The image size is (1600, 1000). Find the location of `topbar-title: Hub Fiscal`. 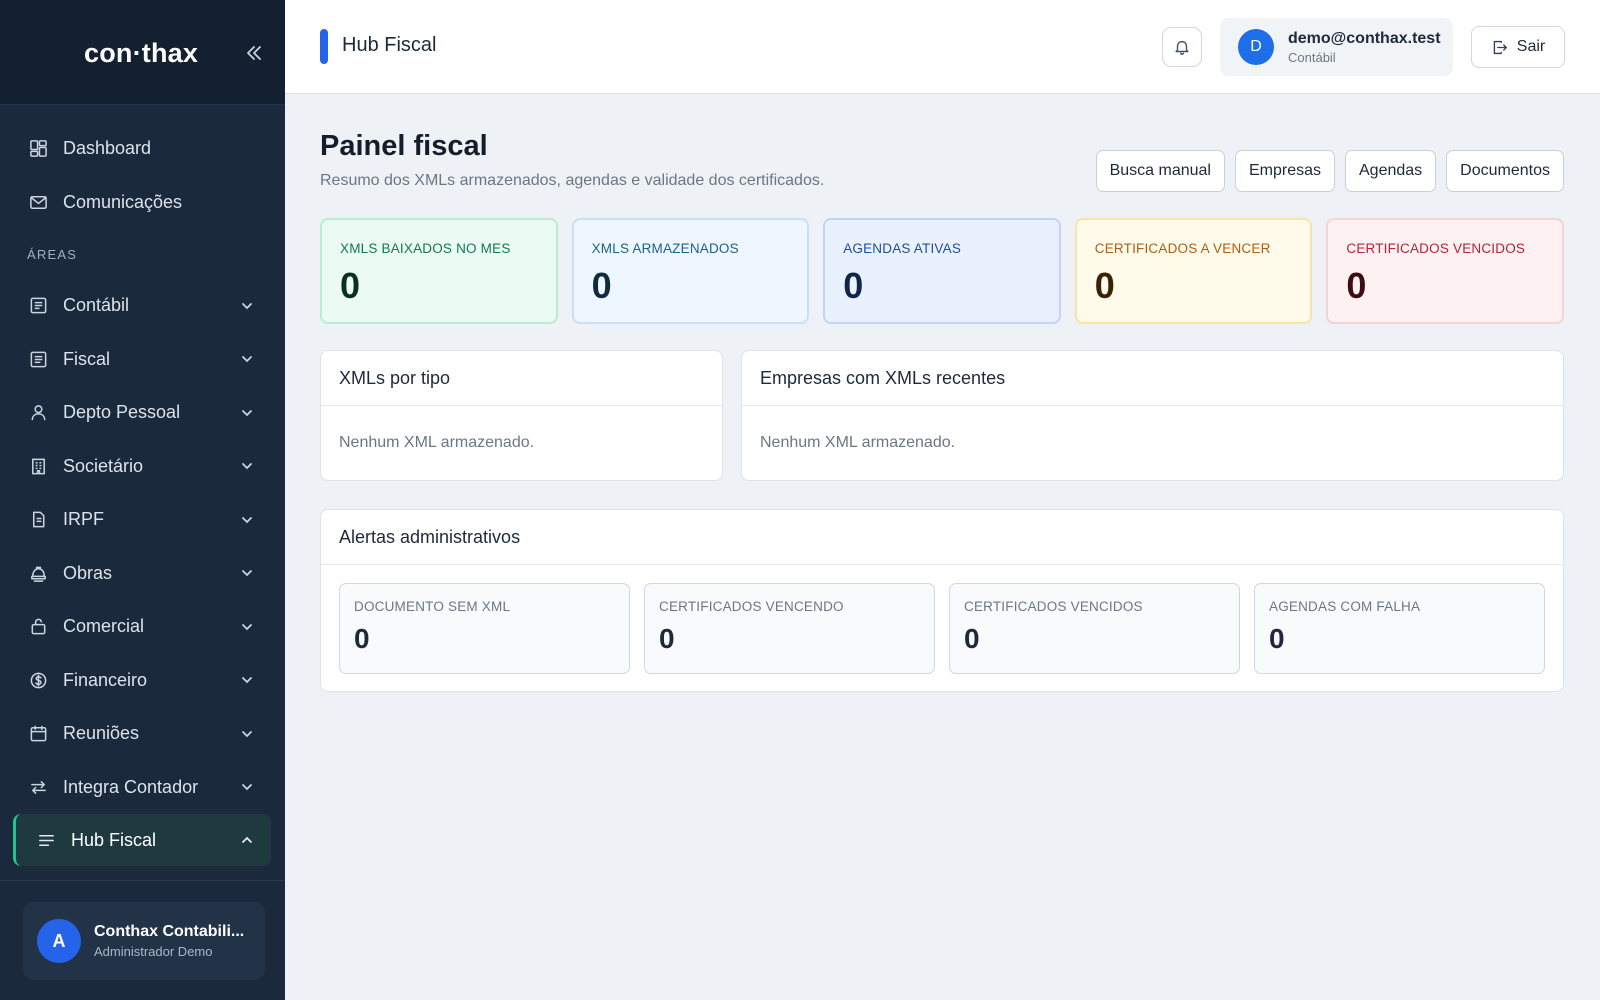

topbar-title: Hub Fiscal is located at coordinates (389, 45).